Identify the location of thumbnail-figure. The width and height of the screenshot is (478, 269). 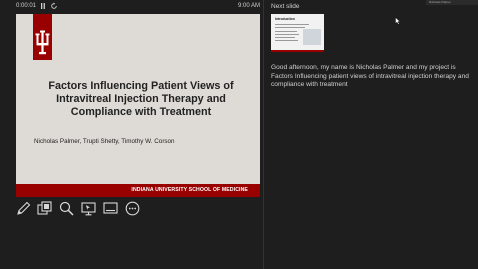
(312, 37).